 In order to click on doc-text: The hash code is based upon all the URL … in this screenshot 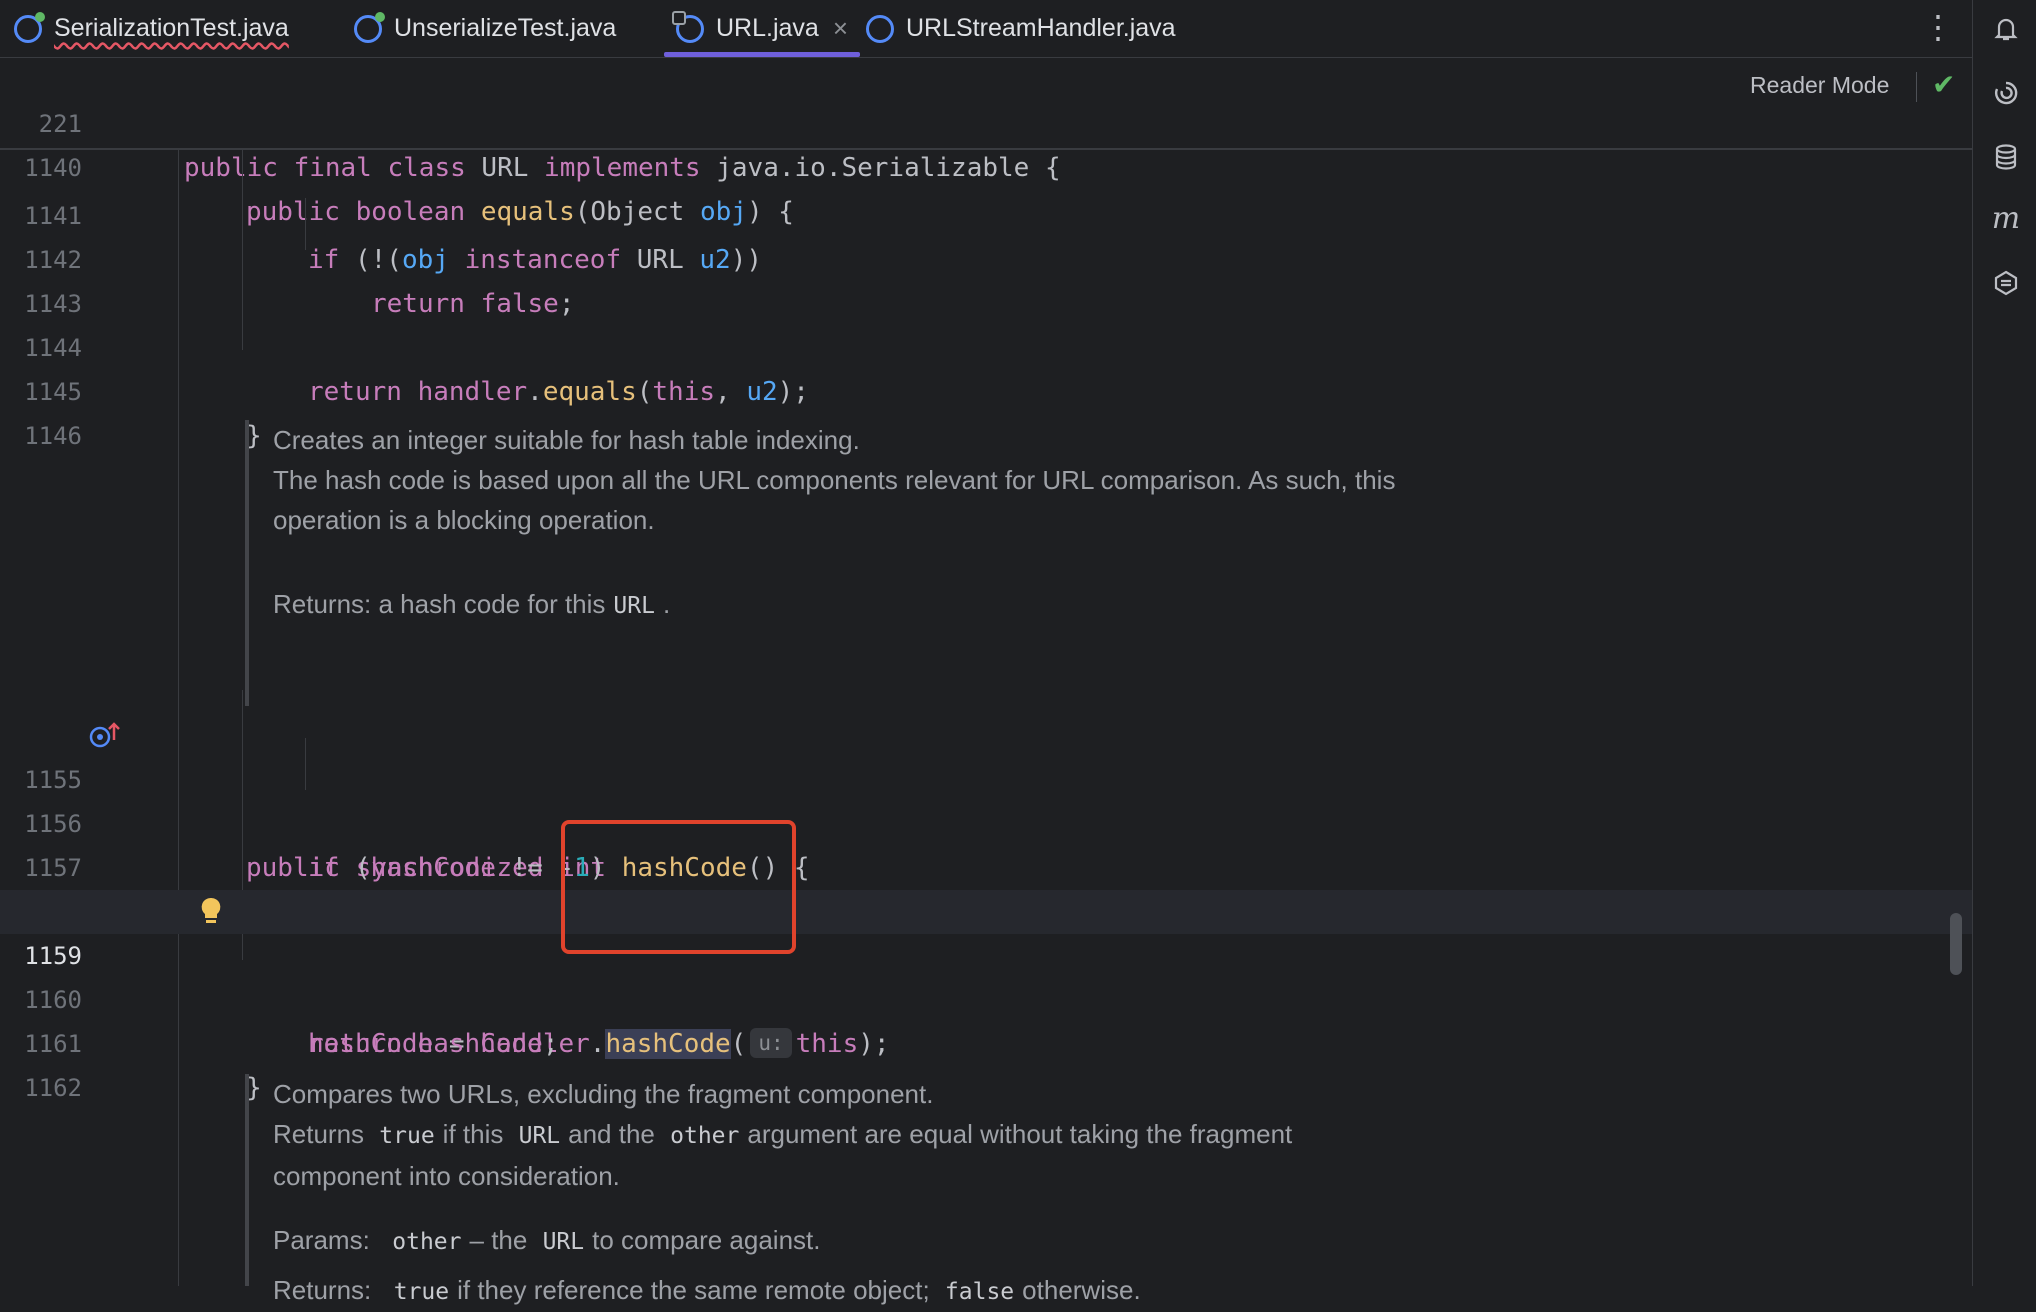, I will do `click(834, 480)`.